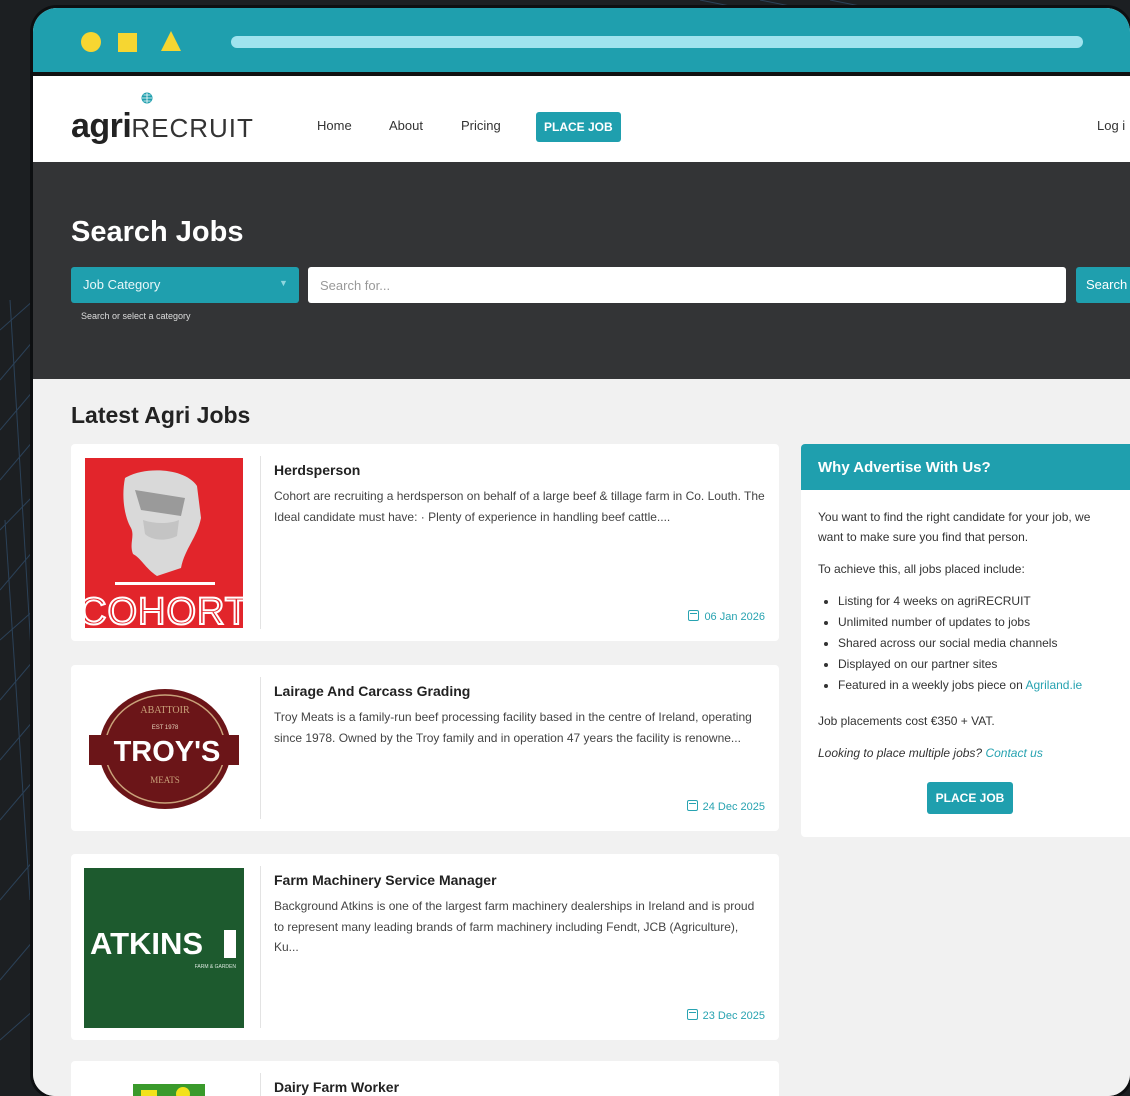  Describe the element at coordinates (657, 42) in the screenshot. I see `address-bar` at that location.